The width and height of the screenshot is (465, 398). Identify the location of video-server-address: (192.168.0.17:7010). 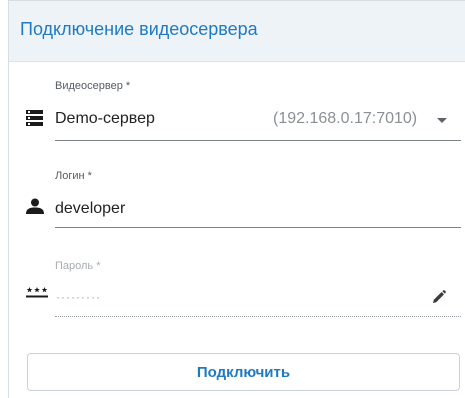
(345, 118).